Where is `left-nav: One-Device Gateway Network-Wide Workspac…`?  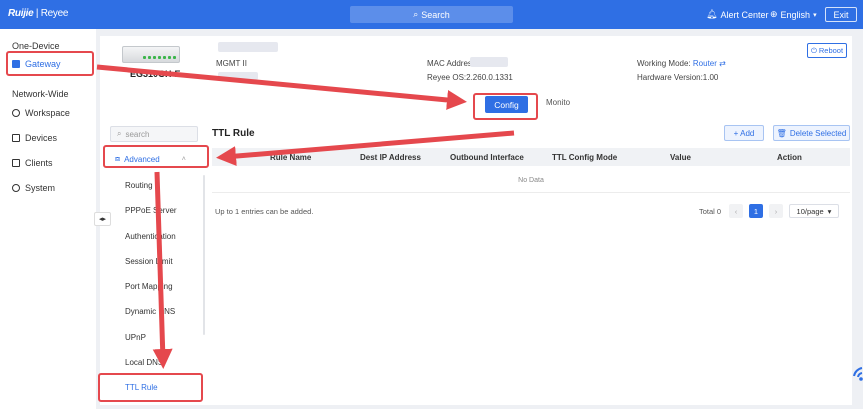 left-nav: One-Device Gateway Network-Wide Workspac… is located at coordinates (48, 219).